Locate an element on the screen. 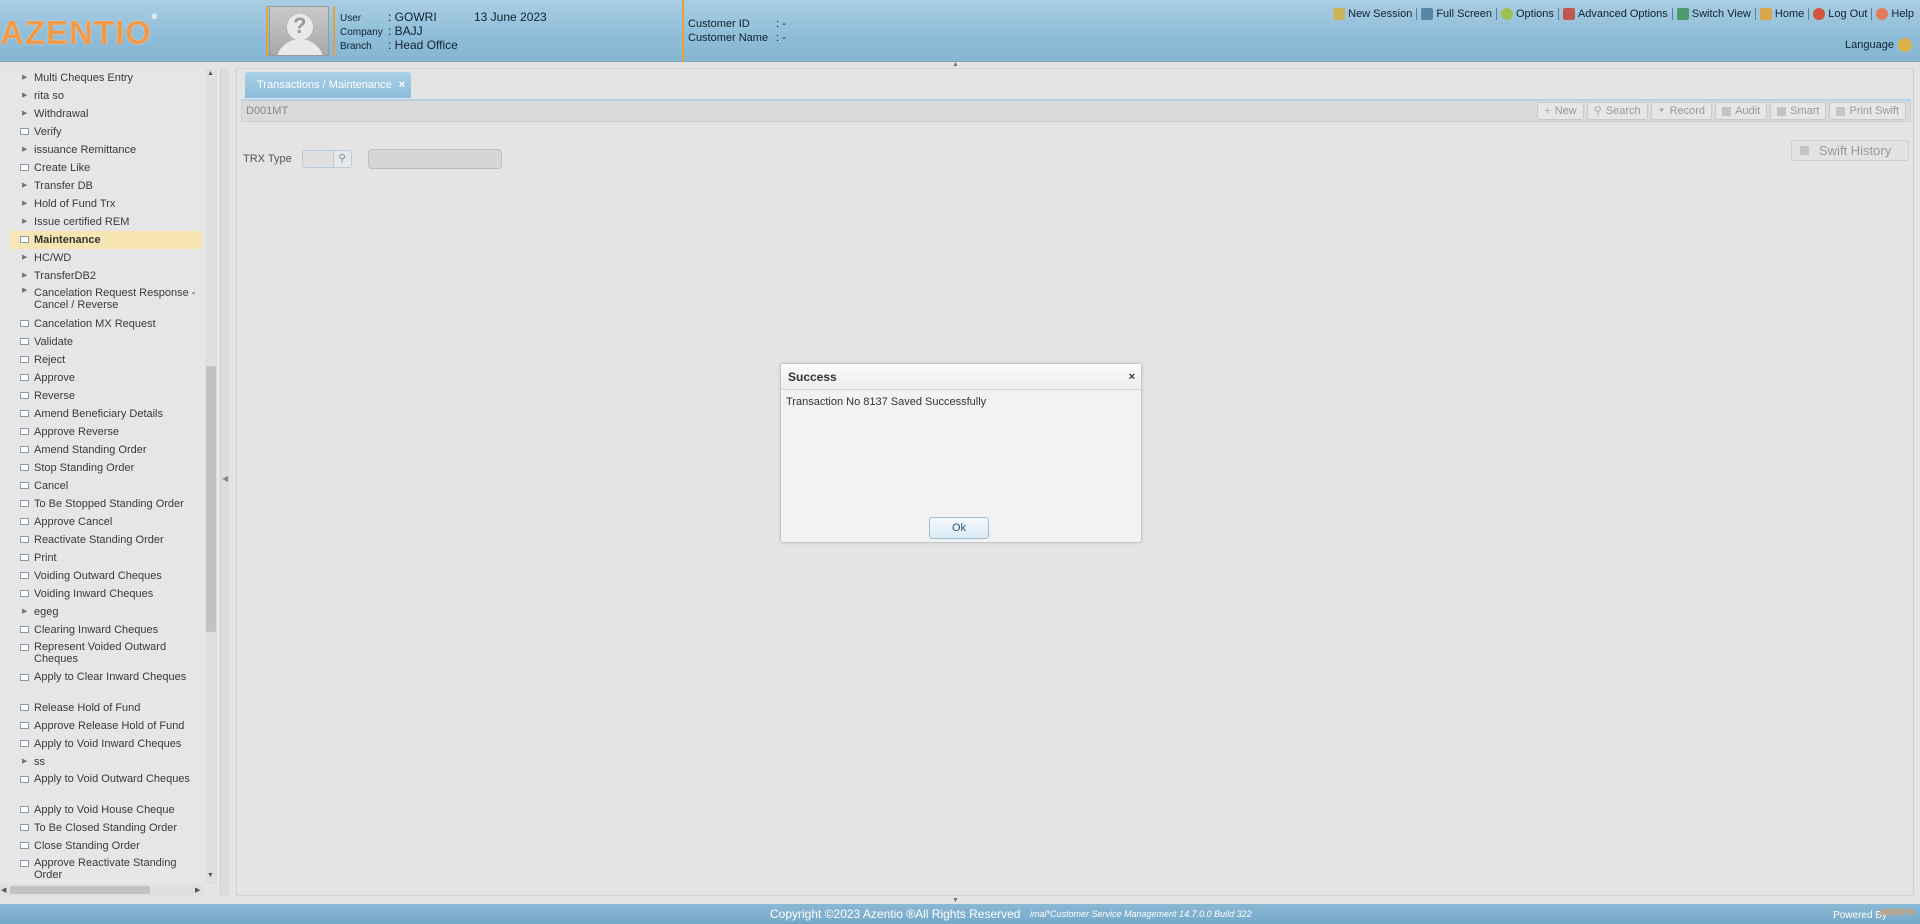 This screenshot has width=1920, height=924. collapse-left-icon: ◀ is located at coordinates (225, 478).